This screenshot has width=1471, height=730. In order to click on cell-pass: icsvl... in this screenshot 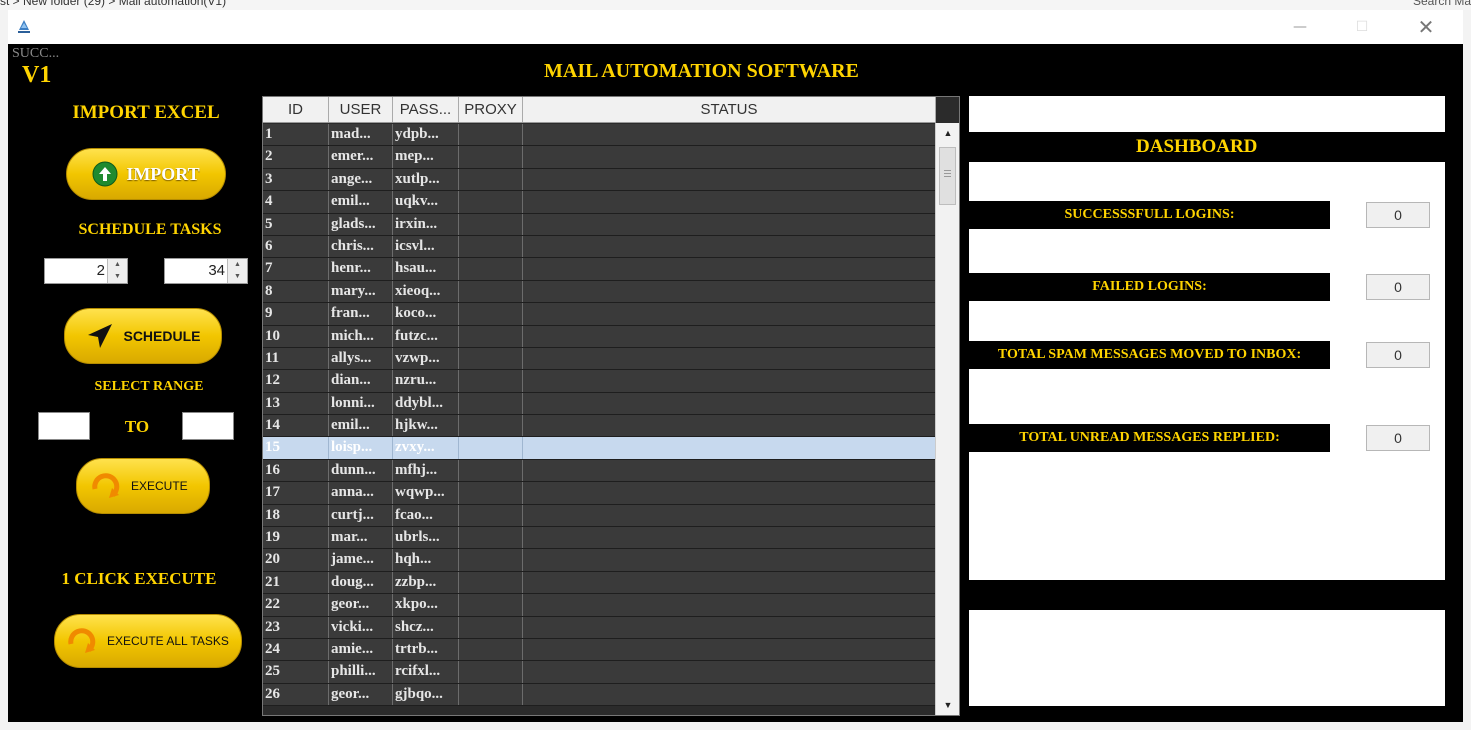, I will do `click(426, 246)`.